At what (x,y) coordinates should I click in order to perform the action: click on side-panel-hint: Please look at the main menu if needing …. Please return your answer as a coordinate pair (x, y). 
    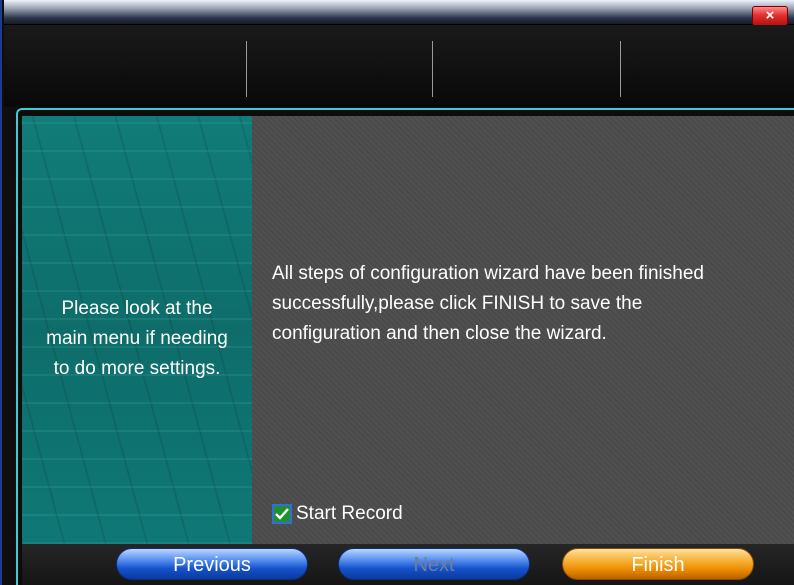
    Looking at the image, I should click on (137, 338).